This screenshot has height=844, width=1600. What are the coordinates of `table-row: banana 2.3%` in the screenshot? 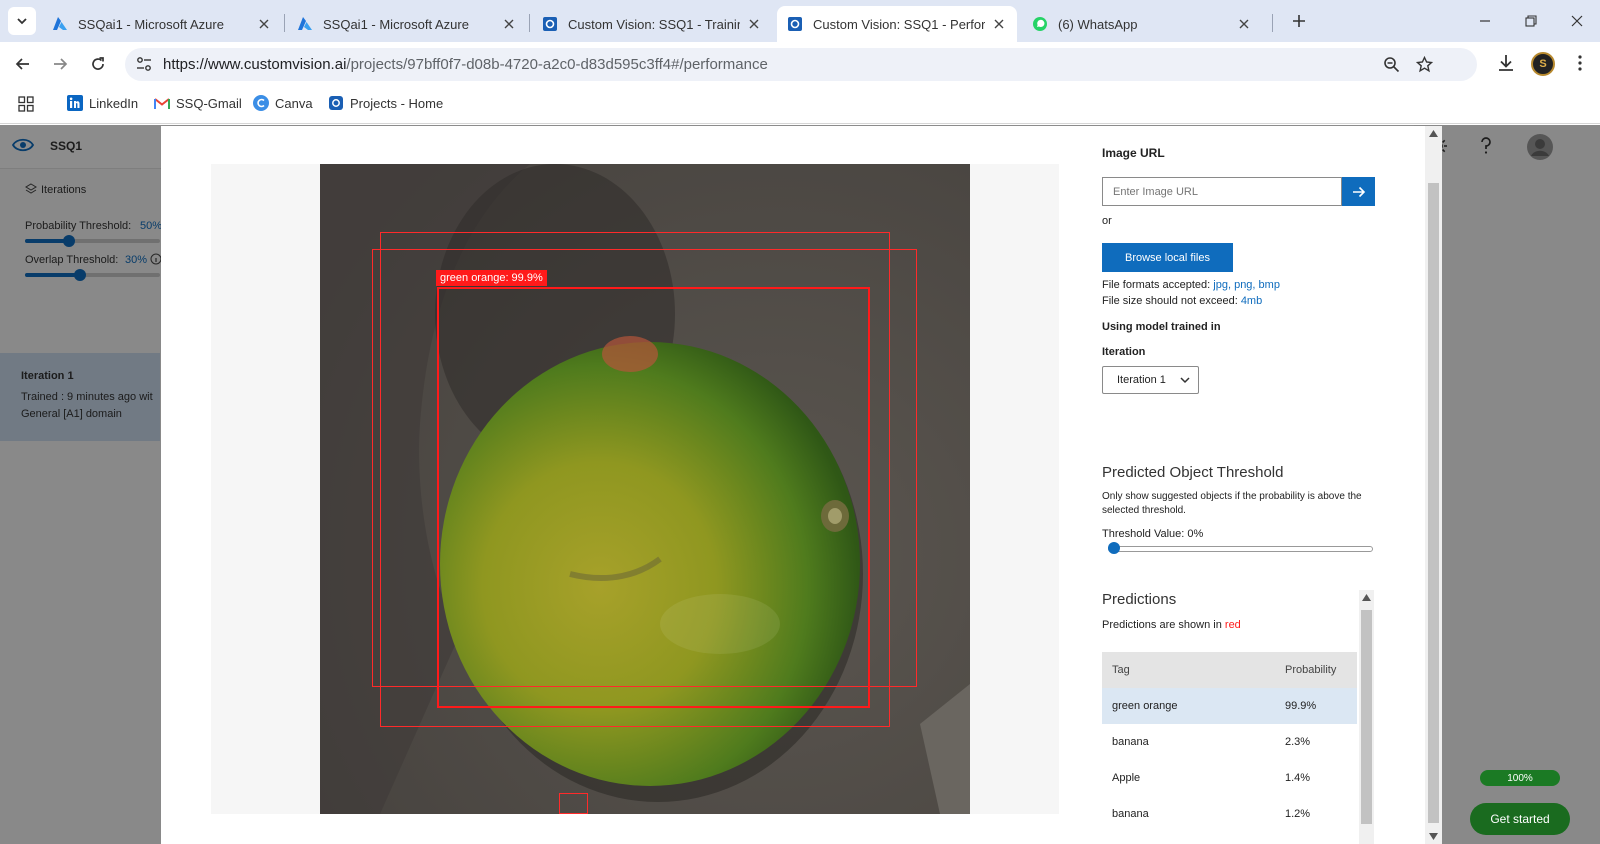 It's located at (1229, 742).